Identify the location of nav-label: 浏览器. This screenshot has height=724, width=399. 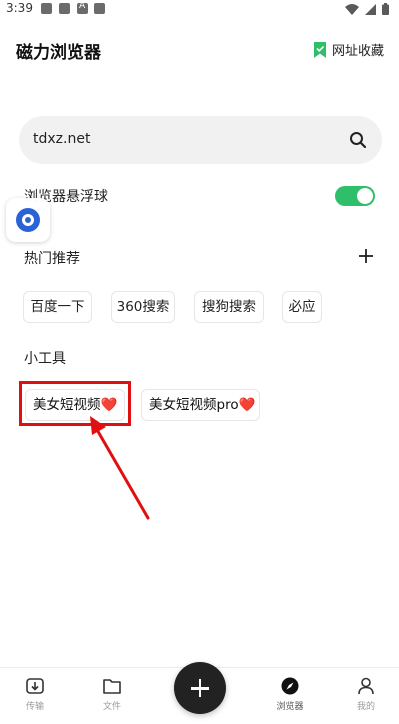
(290, 707).